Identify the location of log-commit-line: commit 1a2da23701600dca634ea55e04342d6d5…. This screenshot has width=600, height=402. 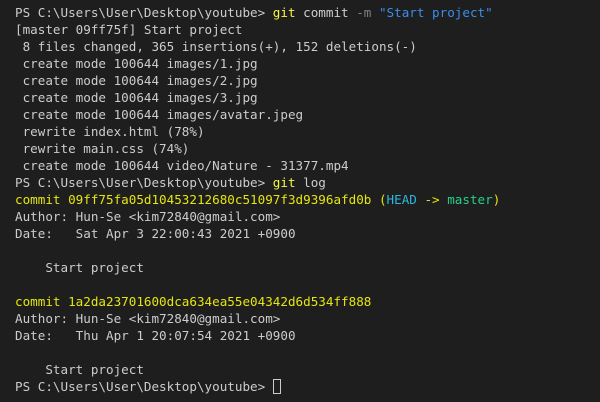
(193, 301).